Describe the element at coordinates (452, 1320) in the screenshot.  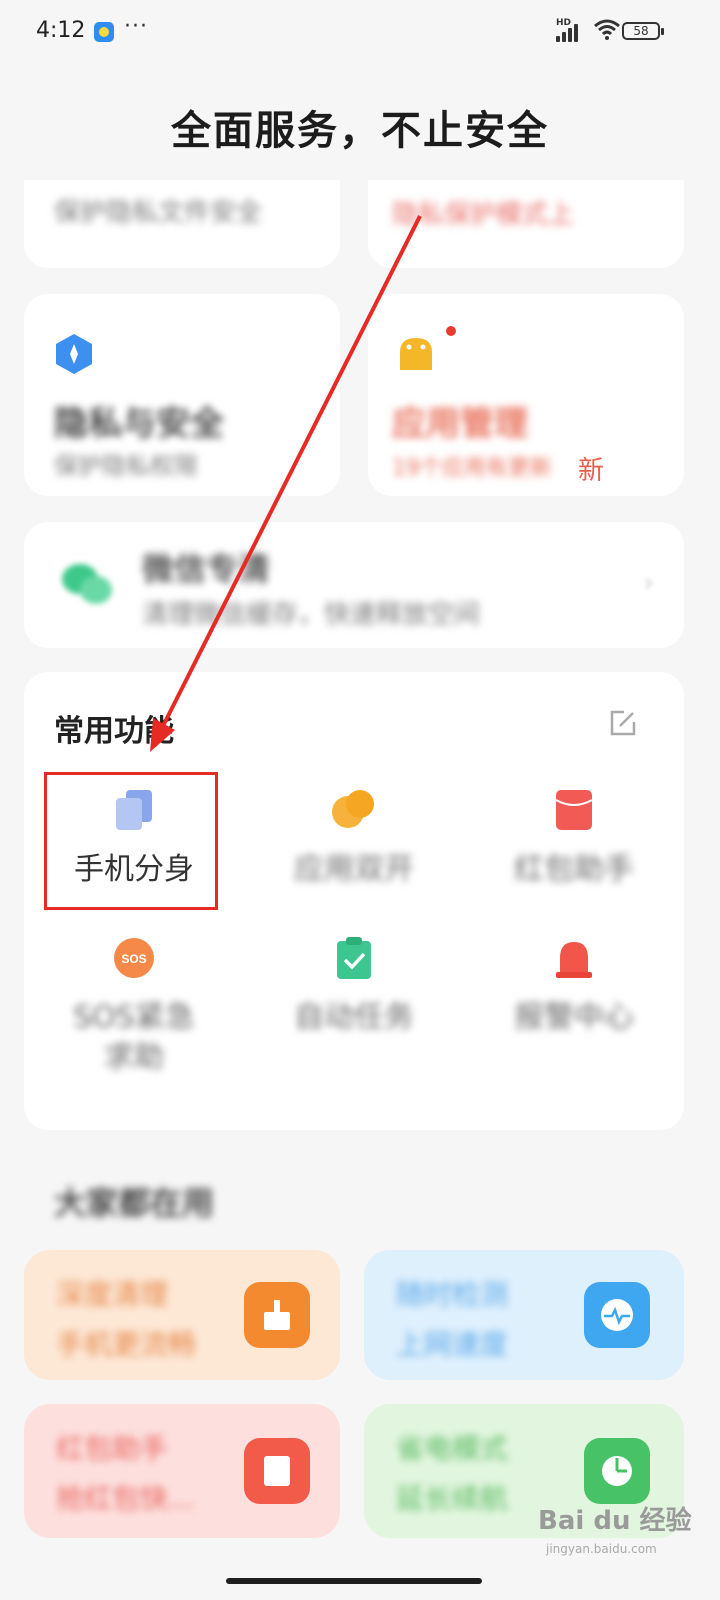
I see `promo-text: 随时检测 上网速度` at that location.